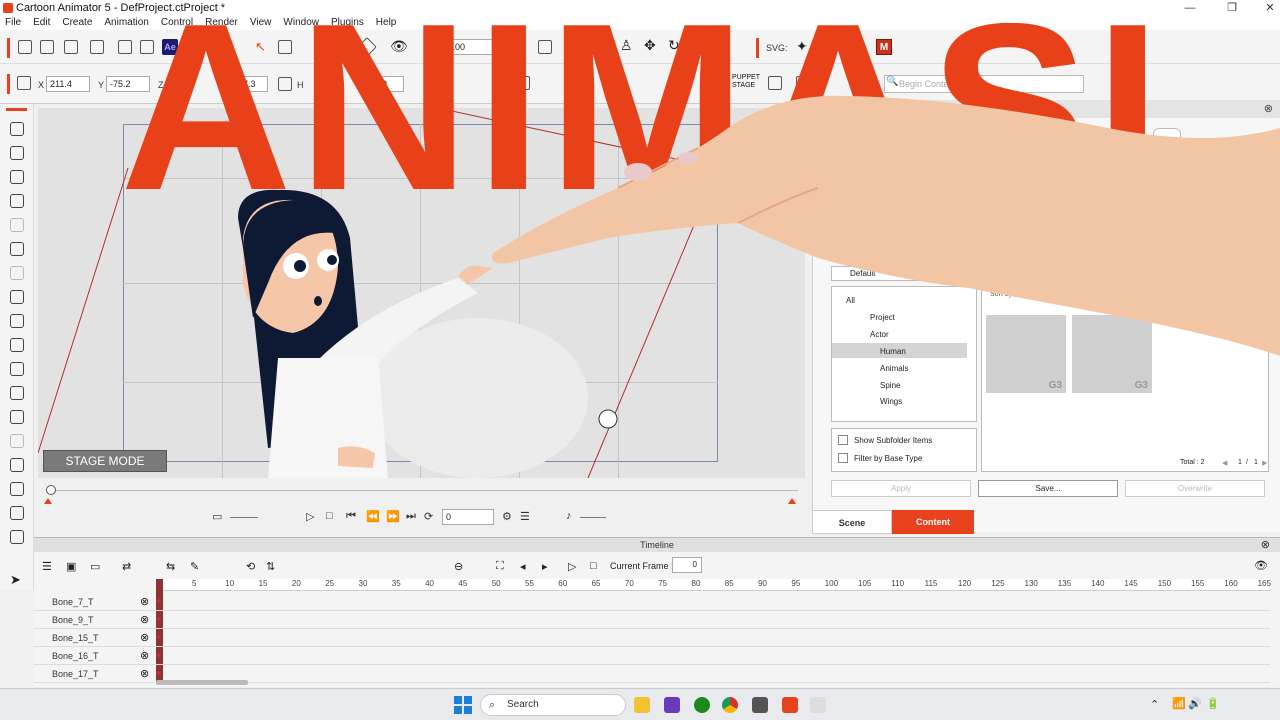  What do you see at coordinates (1264, 463) in the screenshot?
I see `next-page-icon: ▶` at bounding box center [1264, 463].